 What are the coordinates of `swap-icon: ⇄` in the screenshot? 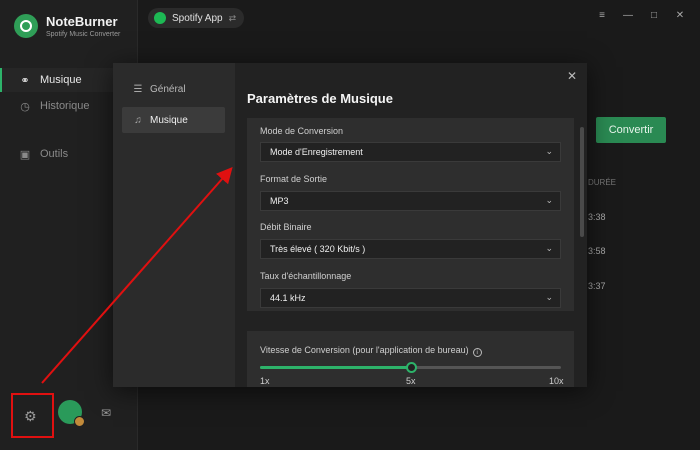 It's located at (232, 17).